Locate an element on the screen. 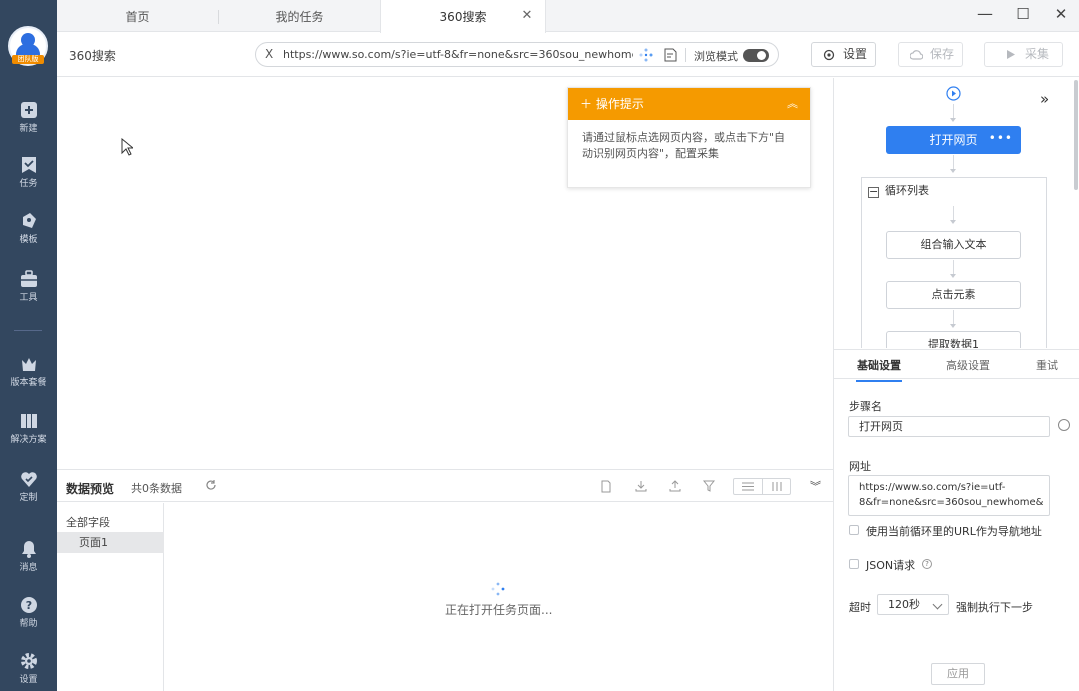  tab-bar: 首页 我的任务 360搜索 ✕ — ☐ ✕ is located at coordinates (568, 16).